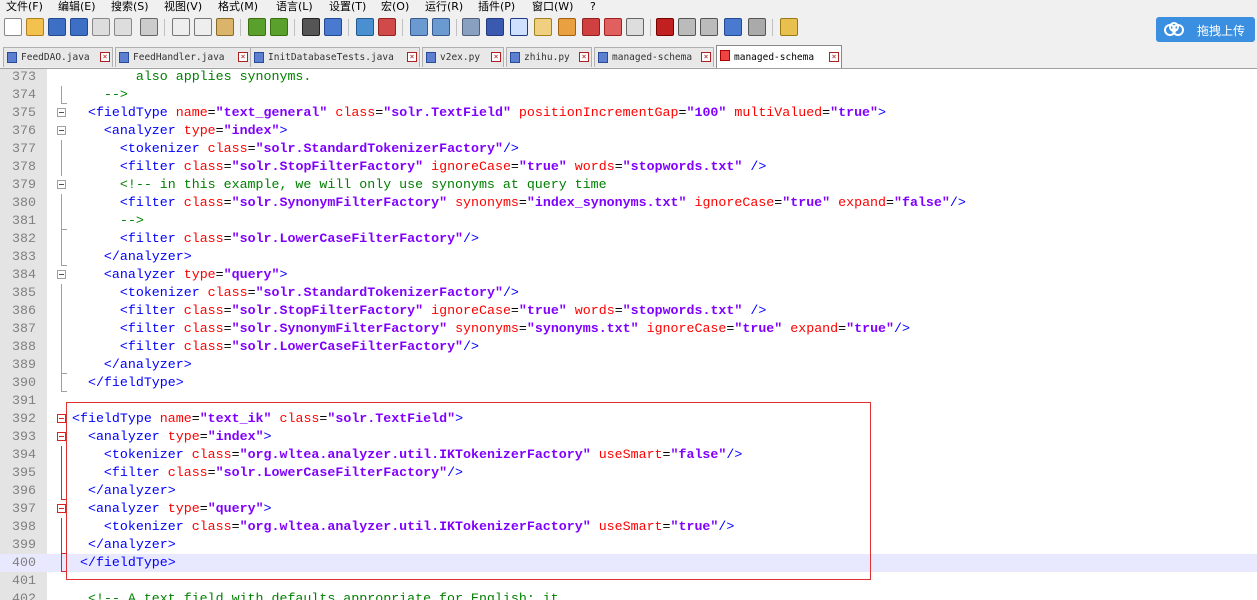  I want to click on code-line: 390 </fieldType>, so click(628, 383).